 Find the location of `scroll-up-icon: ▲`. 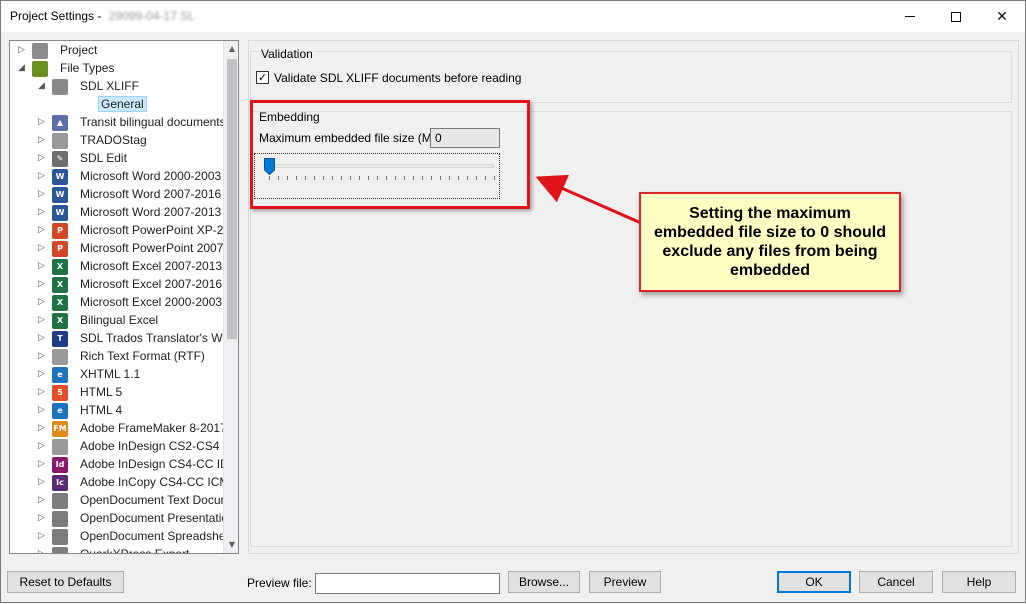

scroll-up-icon: ▲ is located at coordinates (231, 49).